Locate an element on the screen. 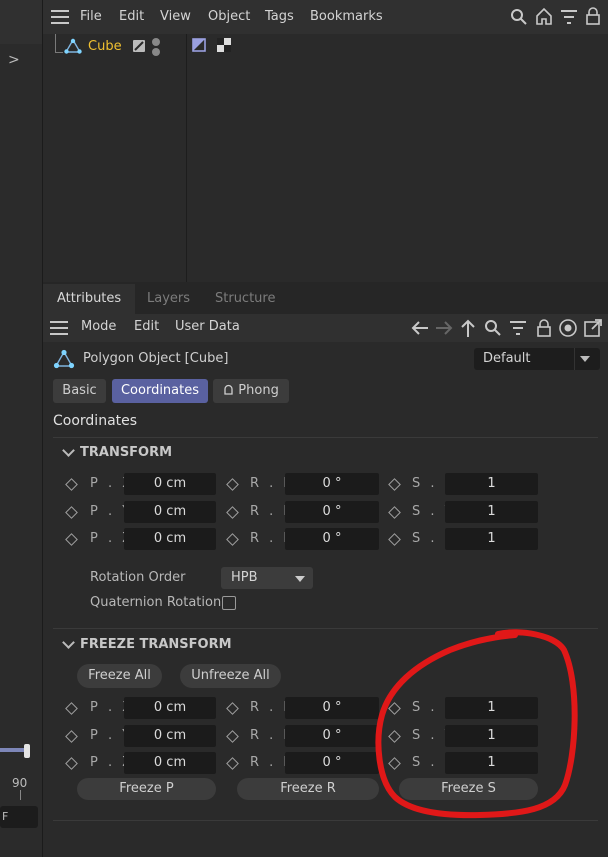 This screenshot has width=608, height=857. tab-structure: Structure is located at coordinates (245, 299).